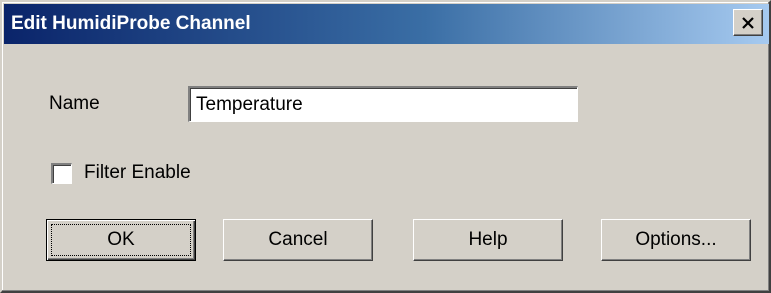  Describe the element at coordinates (383, 104) in the screenshot. I see `name-input` at that location.